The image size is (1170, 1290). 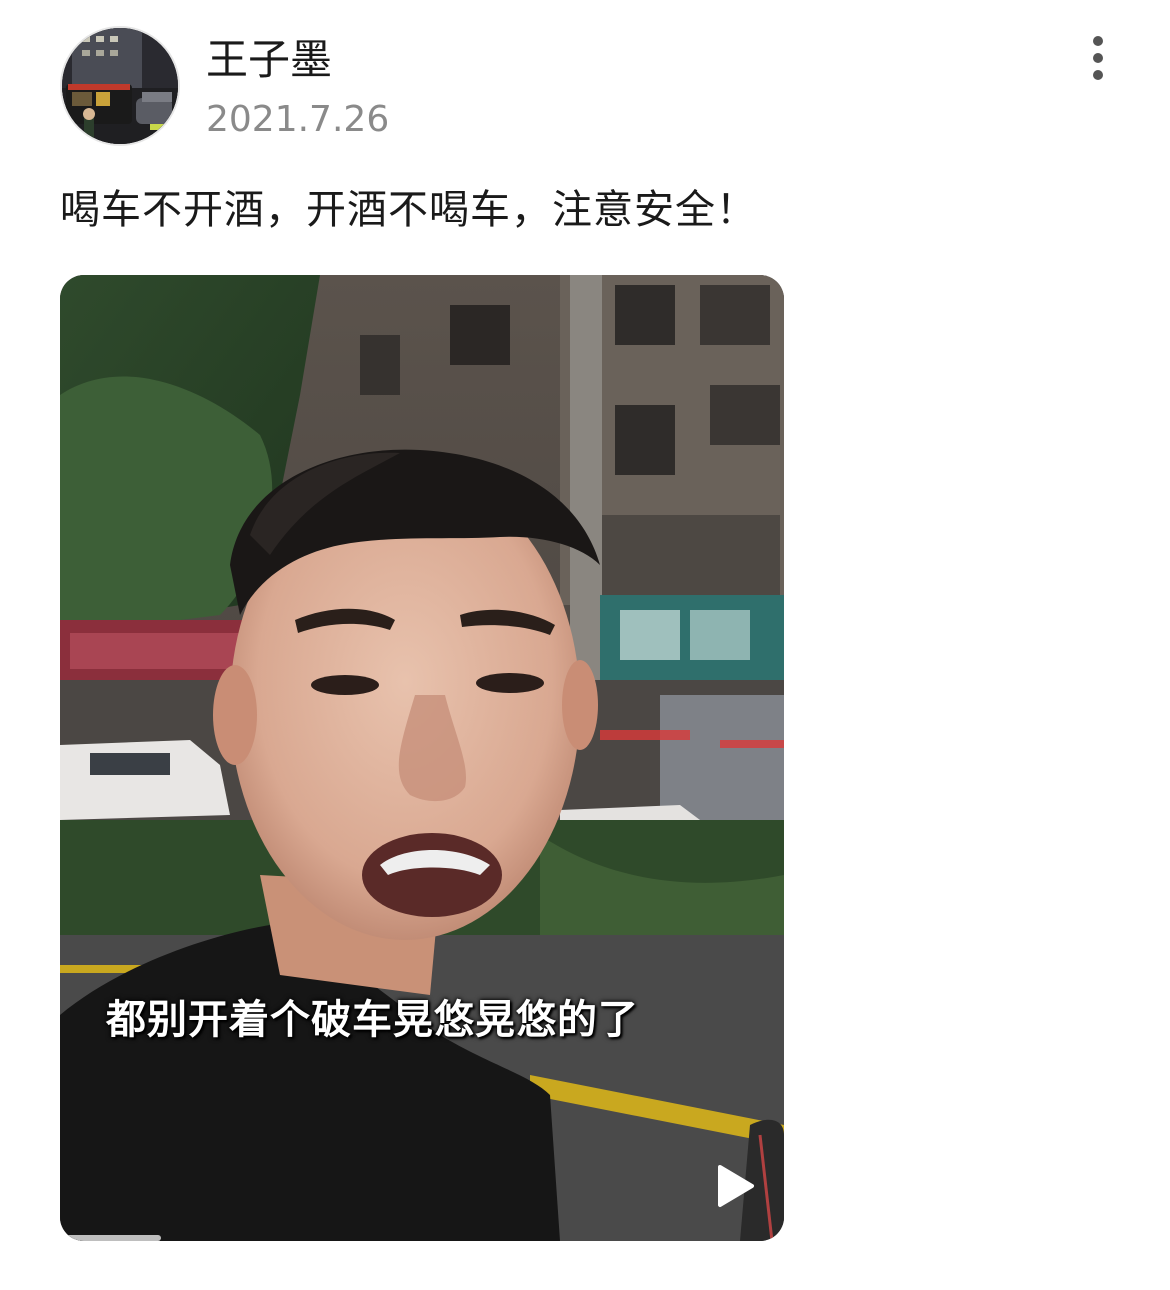 I want to click on avatar-image, so click(x=120, y=86).